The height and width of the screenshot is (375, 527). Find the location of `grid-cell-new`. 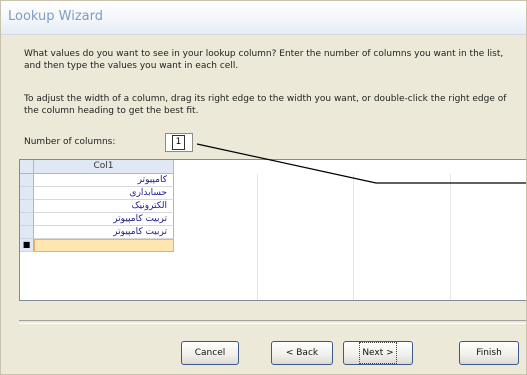

grid-cell-new is located at coordinates (104, 245).